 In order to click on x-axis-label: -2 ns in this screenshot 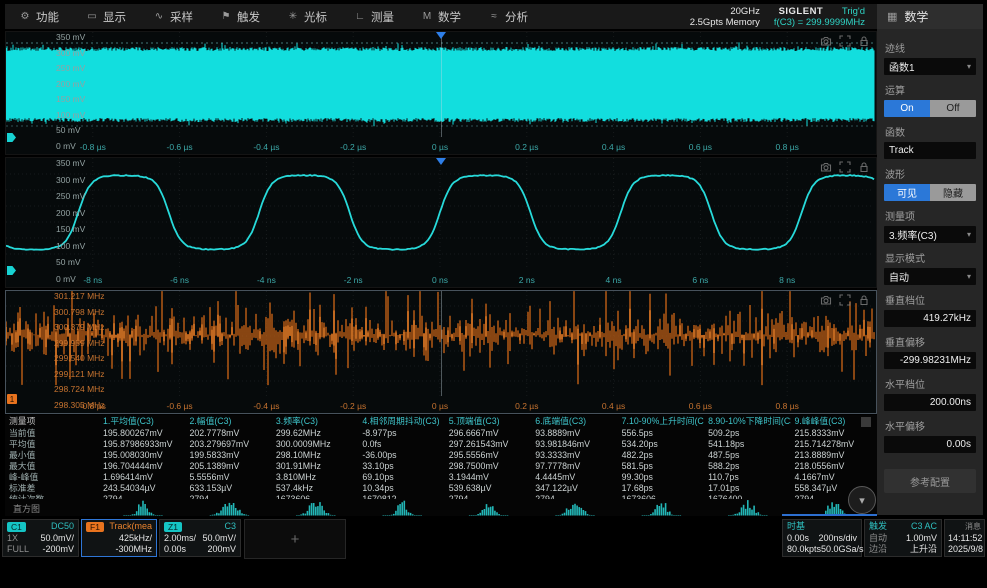, I will do `click(353, 280)`.